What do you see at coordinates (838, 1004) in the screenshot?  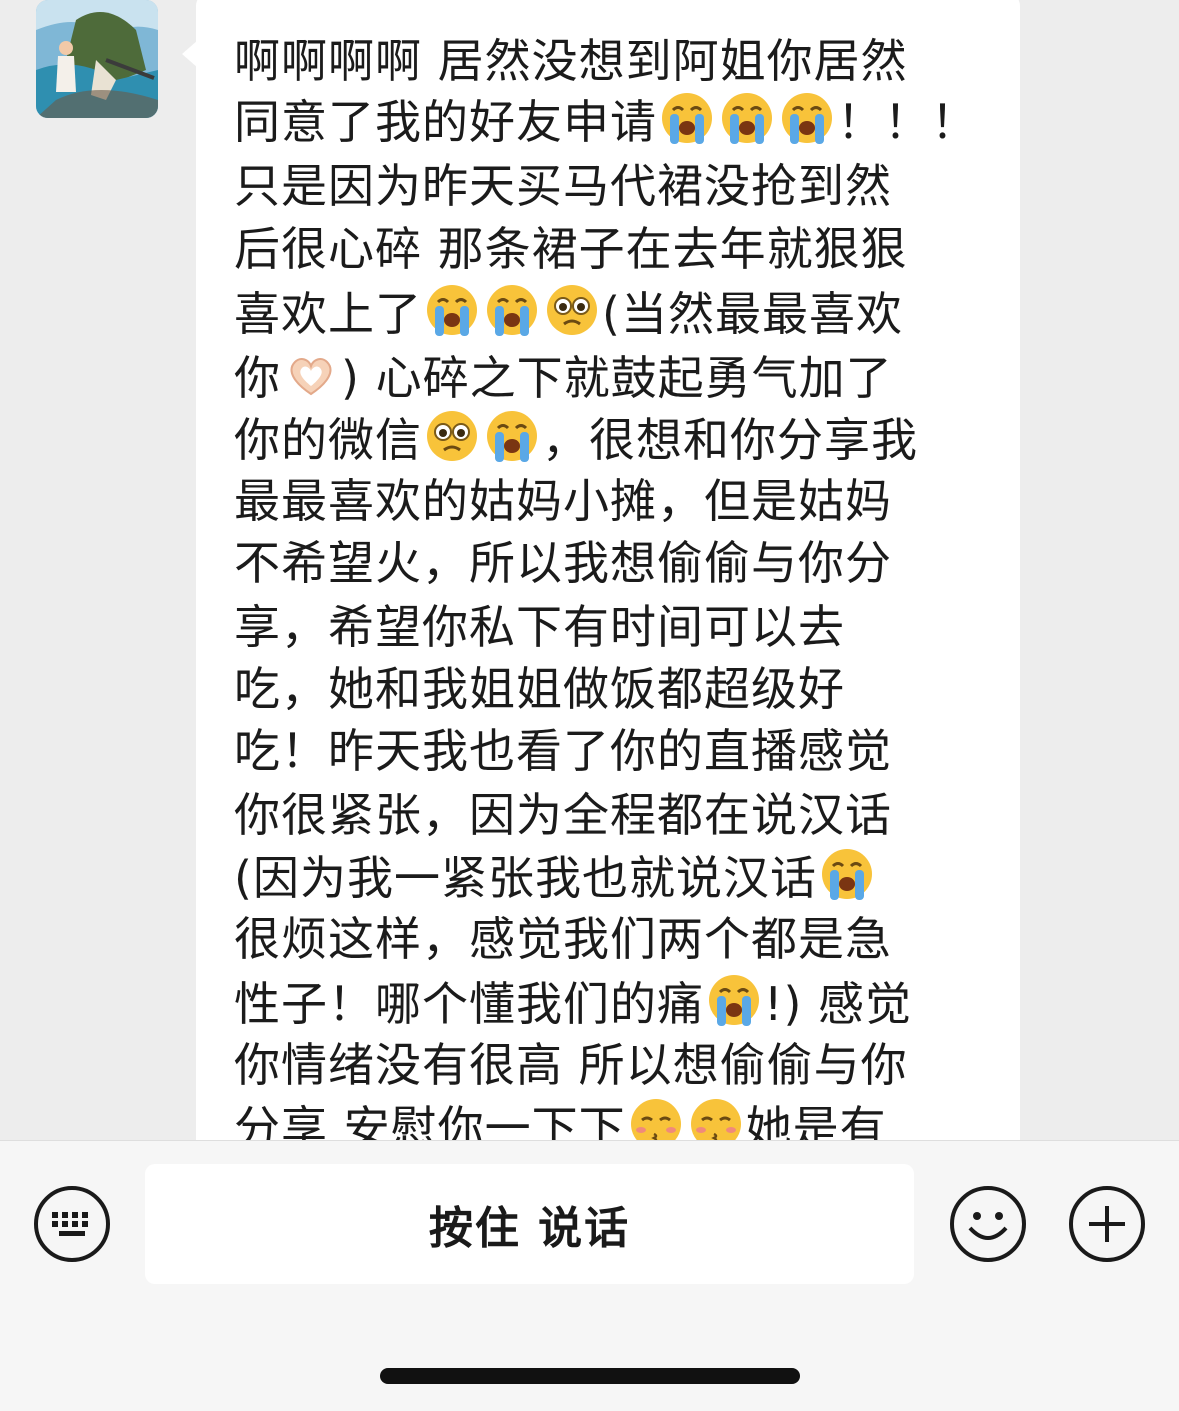 I see `message-text: !) 感觉` at bounding box center [838, 1004].